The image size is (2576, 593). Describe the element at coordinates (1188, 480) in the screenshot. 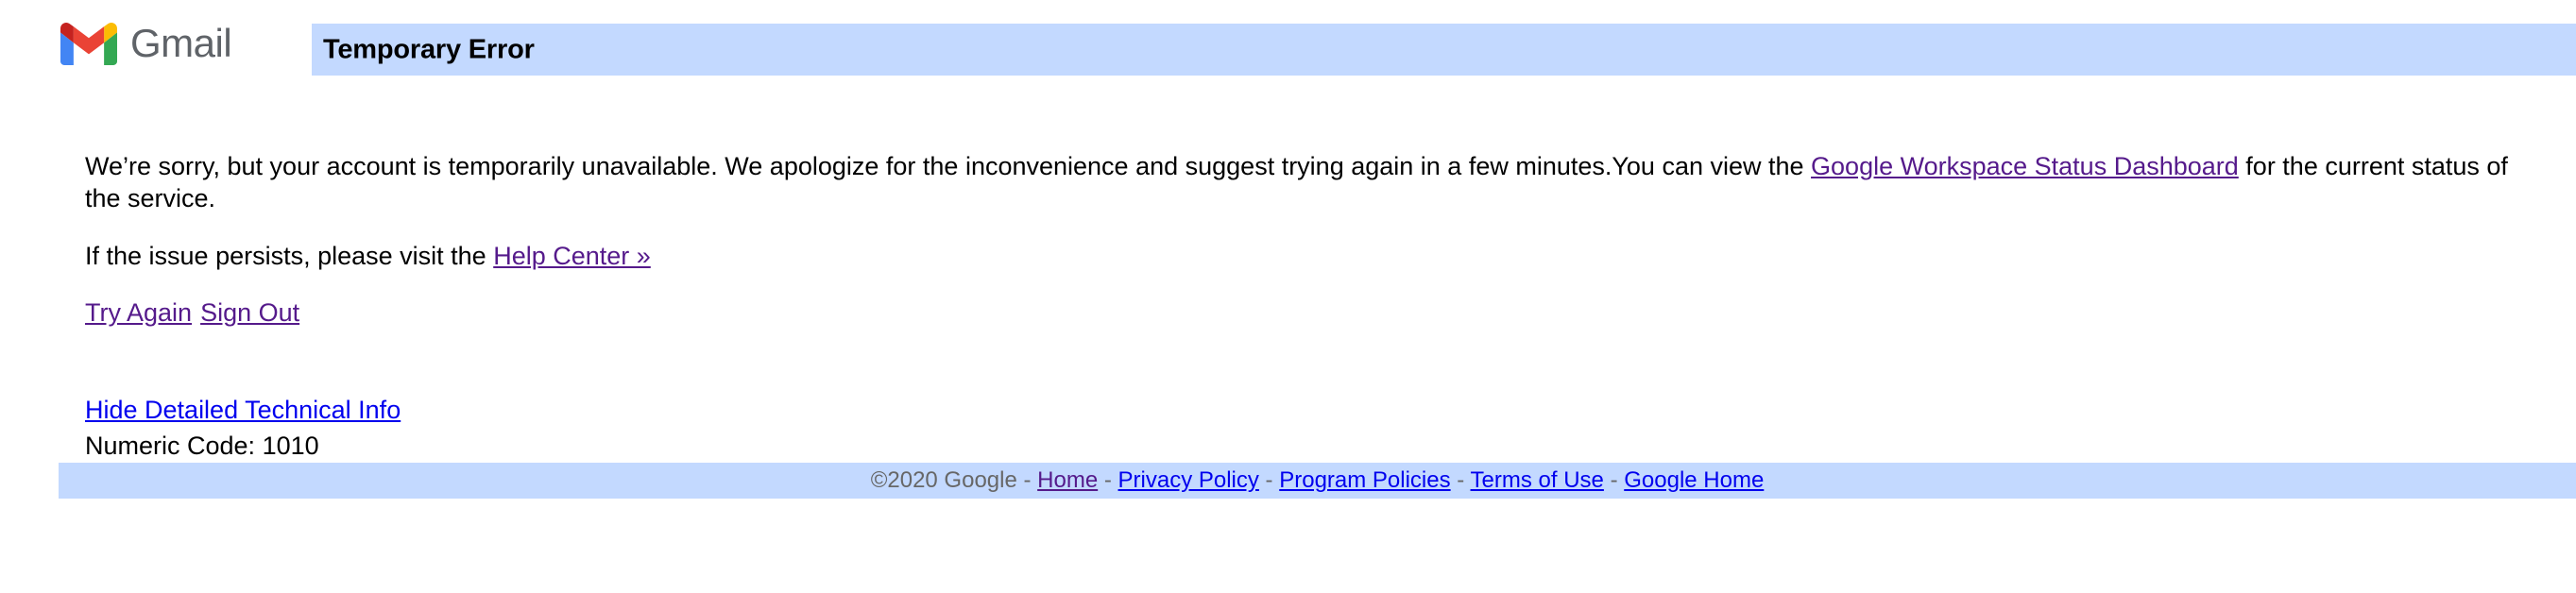

I see `footer-link-privacy-policy: Privacy Policy` at that location.